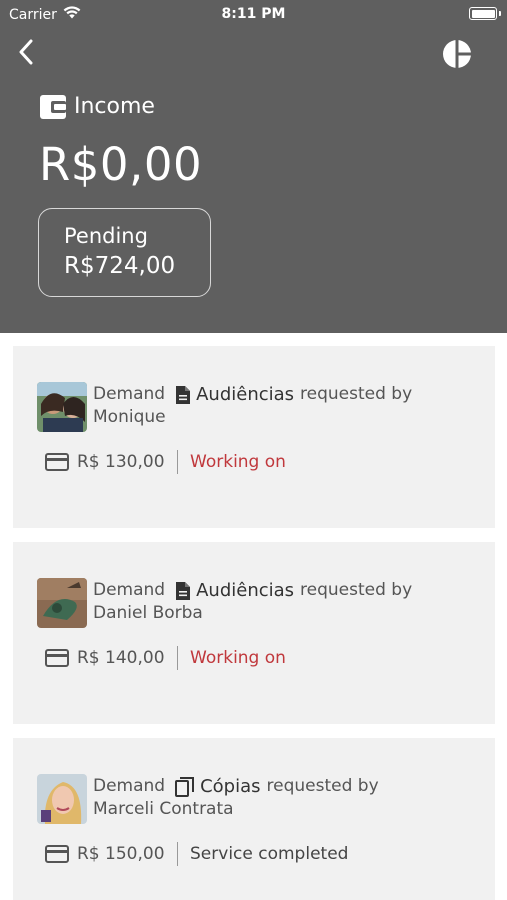 The width and height of the screenshot is (507, 900). I want to click on pending-amount: R$724,00, so click(120, 266).